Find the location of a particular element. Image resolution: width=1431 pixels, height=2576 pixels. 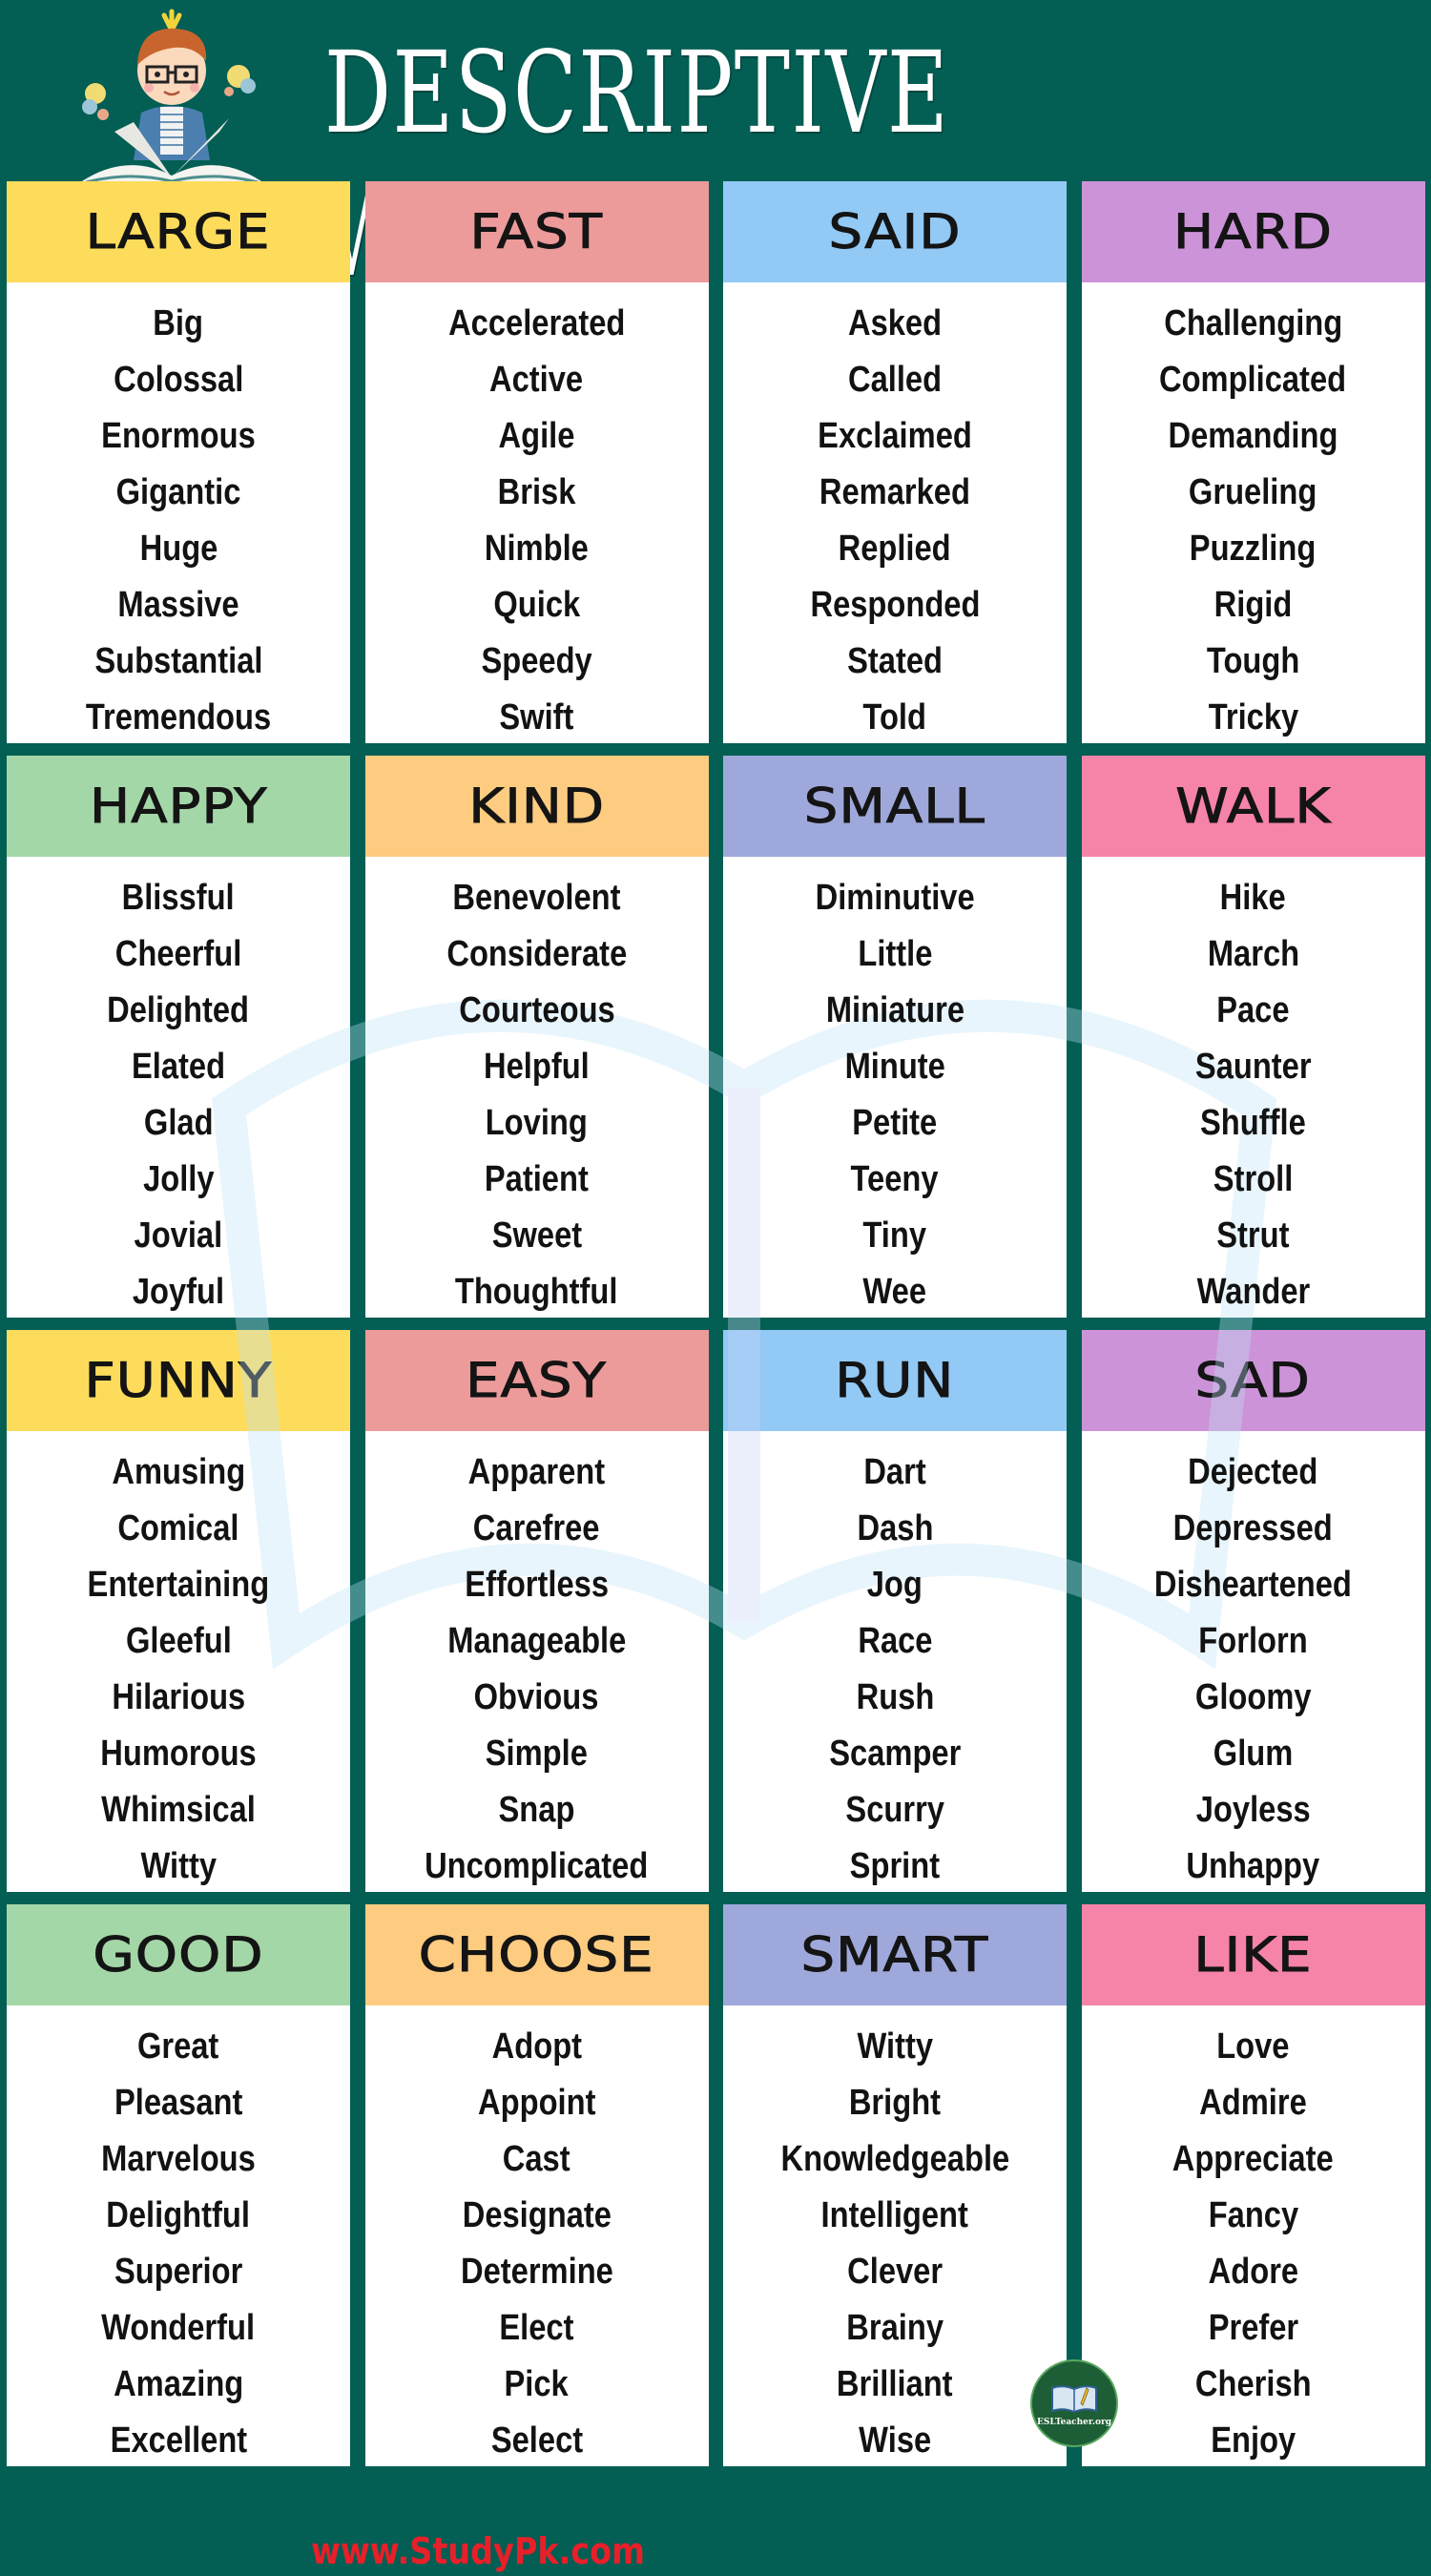

word-item: Adore is located at coordinates (1253, 2272).